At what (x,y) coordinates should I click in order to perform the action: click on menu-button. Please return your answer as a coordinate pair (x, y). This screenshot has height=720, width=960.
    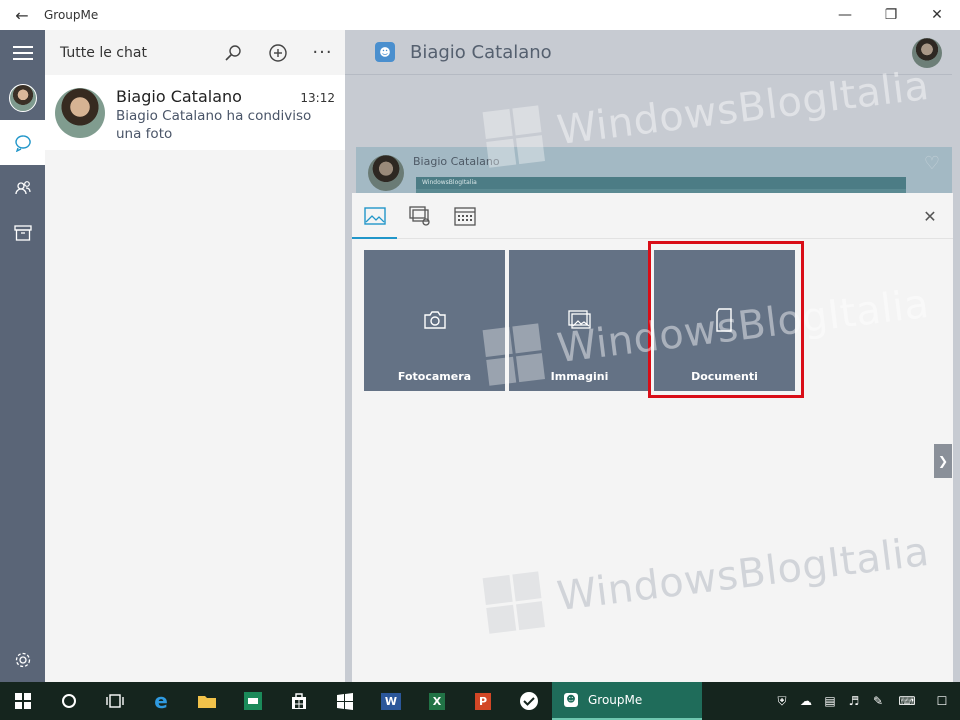
    Looking at the image, I should click on (22, 52).